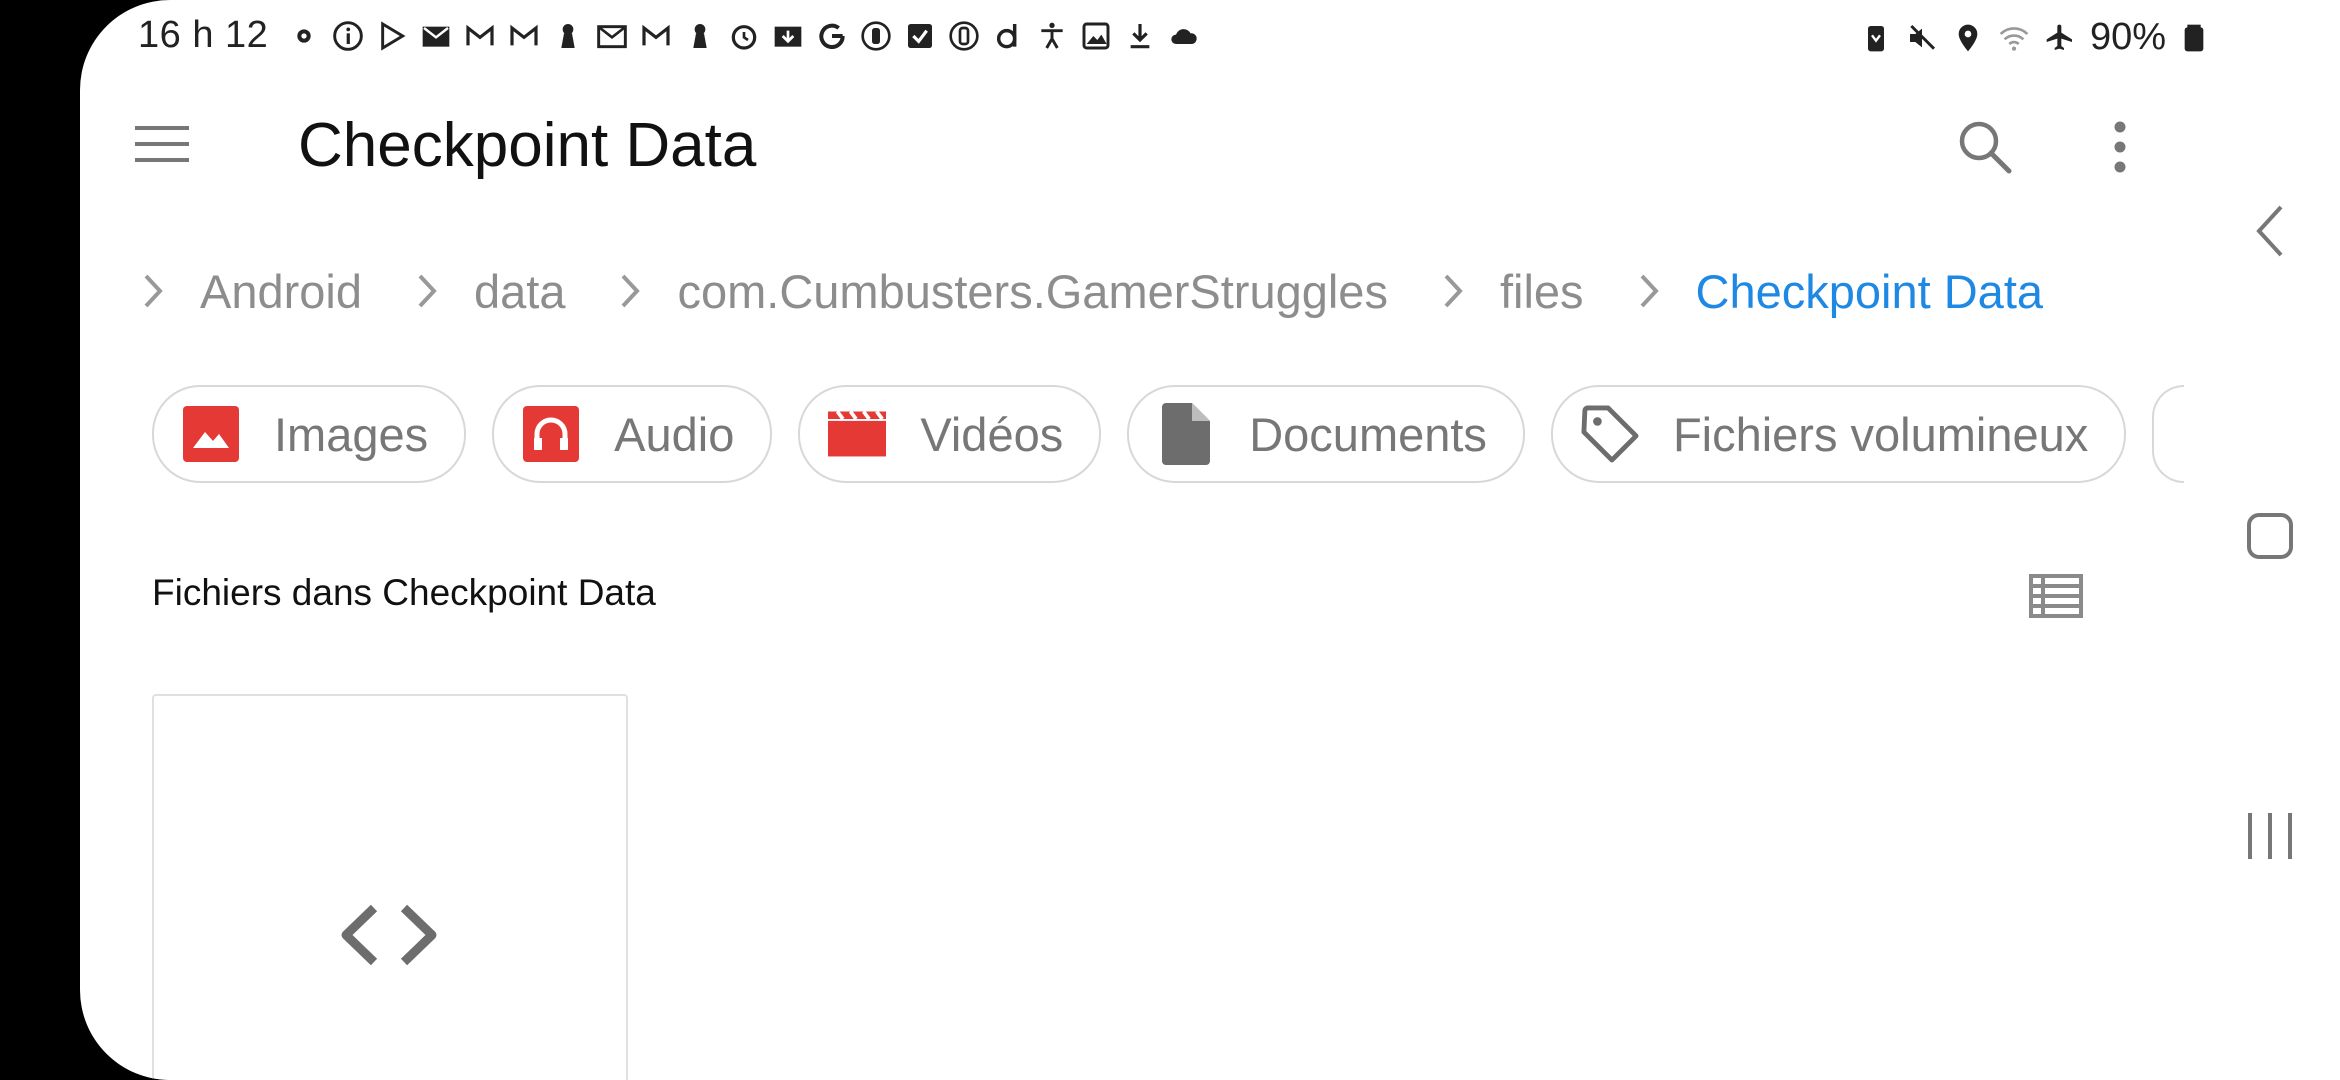  I want to click on home-icon, so click(2270, 536).